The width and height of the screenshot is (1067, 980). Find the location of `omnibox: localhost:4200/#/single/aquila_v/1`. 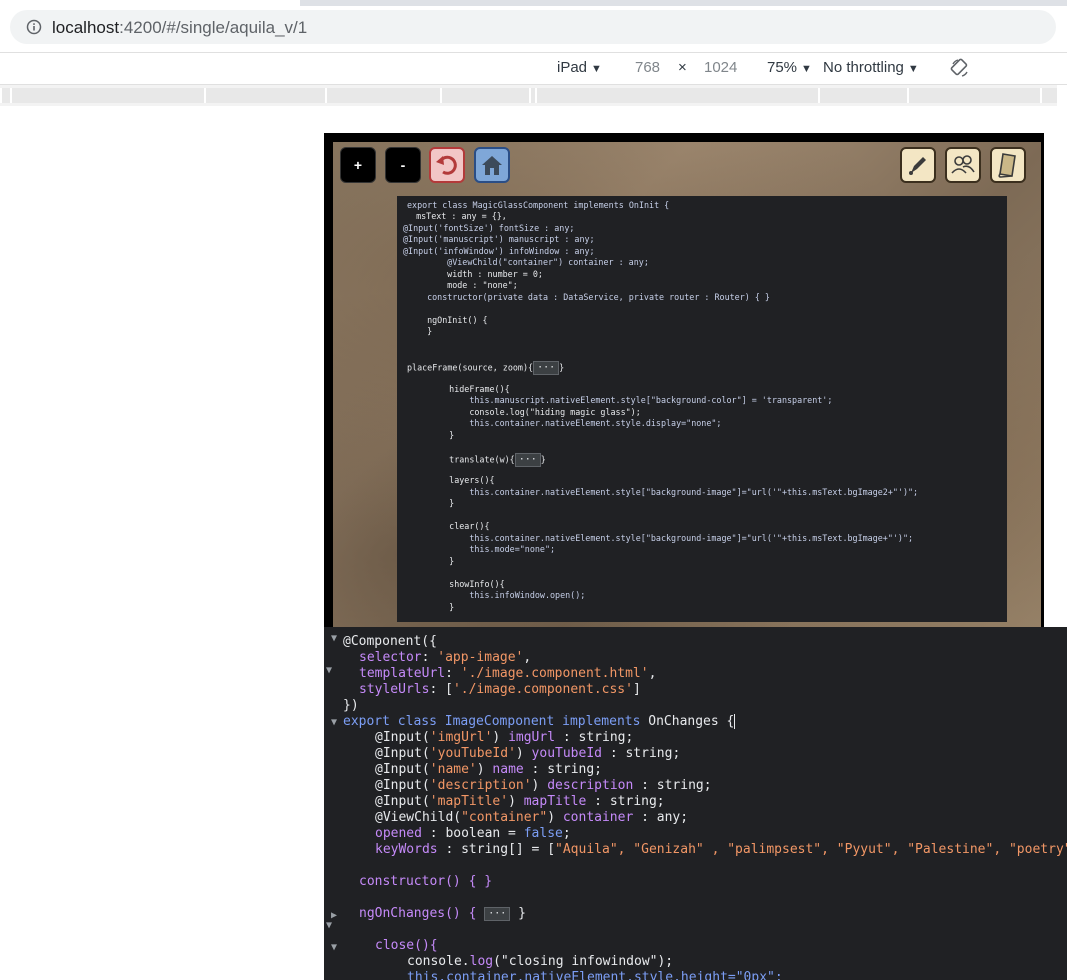

omnibox: localhost:4200/#/single/aquila_v/1 is located at coordinates (533, 27).